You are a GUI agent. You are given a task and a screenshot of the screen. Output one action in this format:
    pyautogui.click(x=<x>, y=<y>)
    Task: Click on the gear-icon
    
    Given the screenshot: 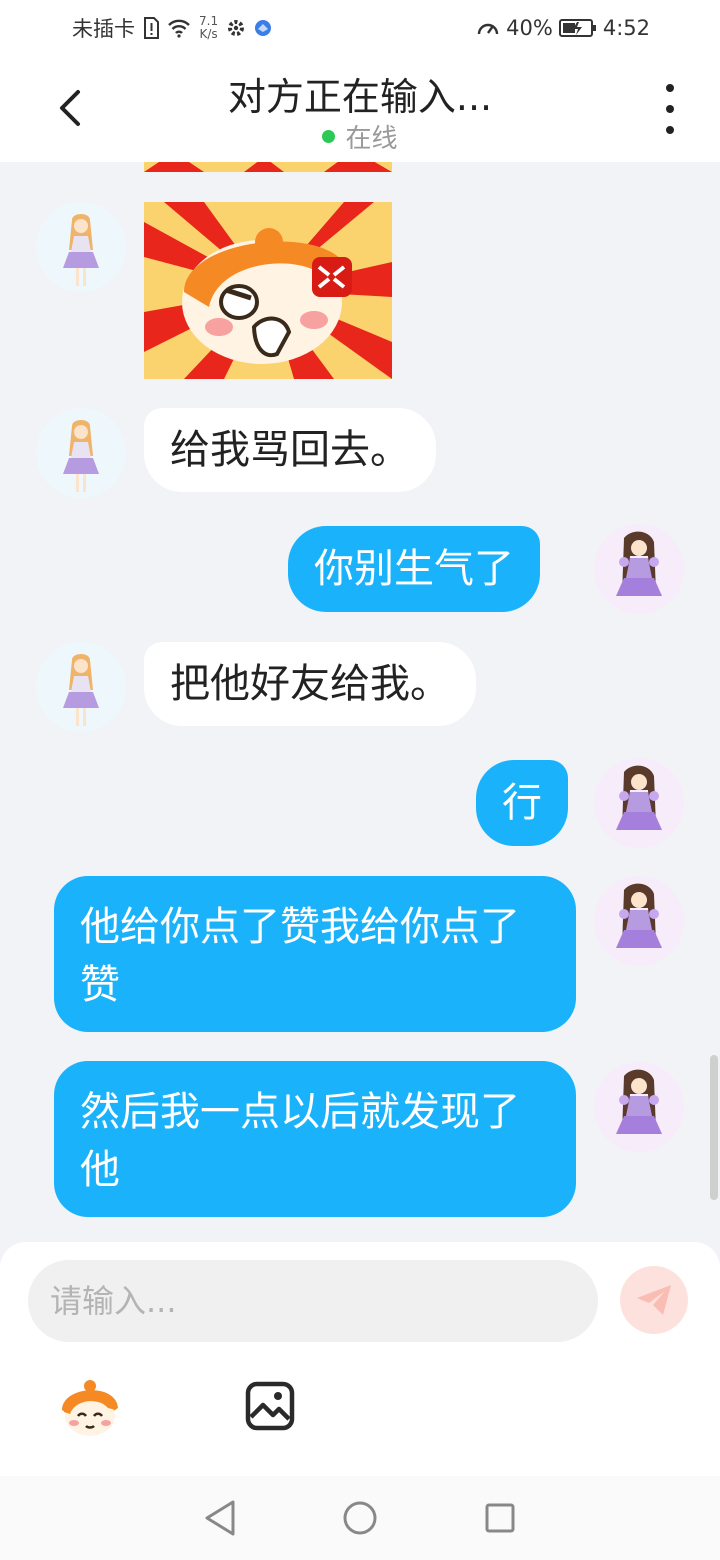 What is the action you would take?
    pyautogui.click(x=236, y=28)
    